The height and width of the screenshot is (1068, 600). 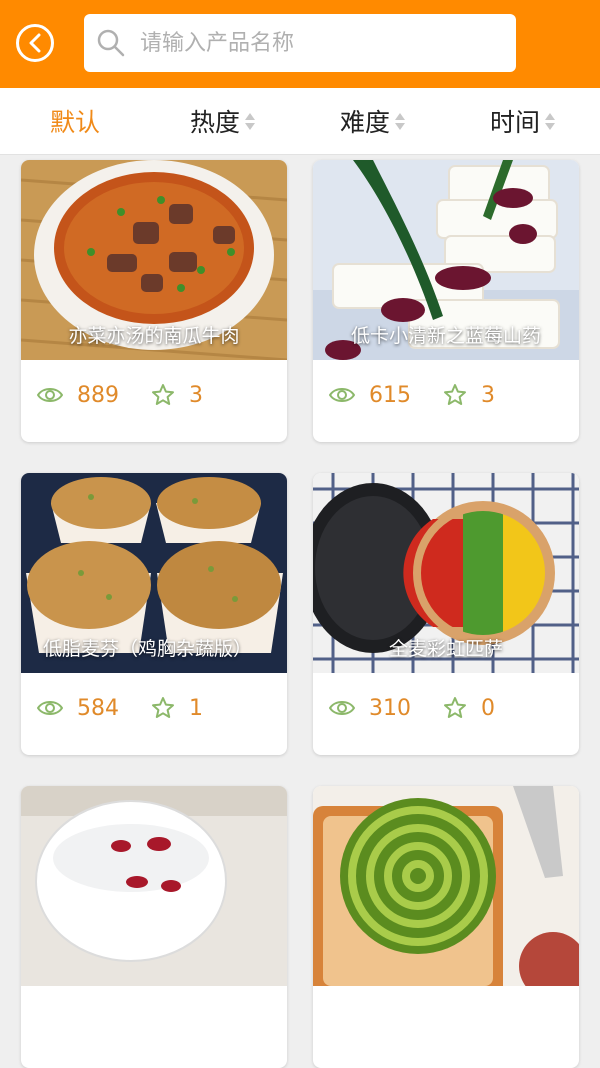 I want to click on recipe-image: 低脂麦芬（鸡胸杂蔬版）, so click(x=154, y=573).